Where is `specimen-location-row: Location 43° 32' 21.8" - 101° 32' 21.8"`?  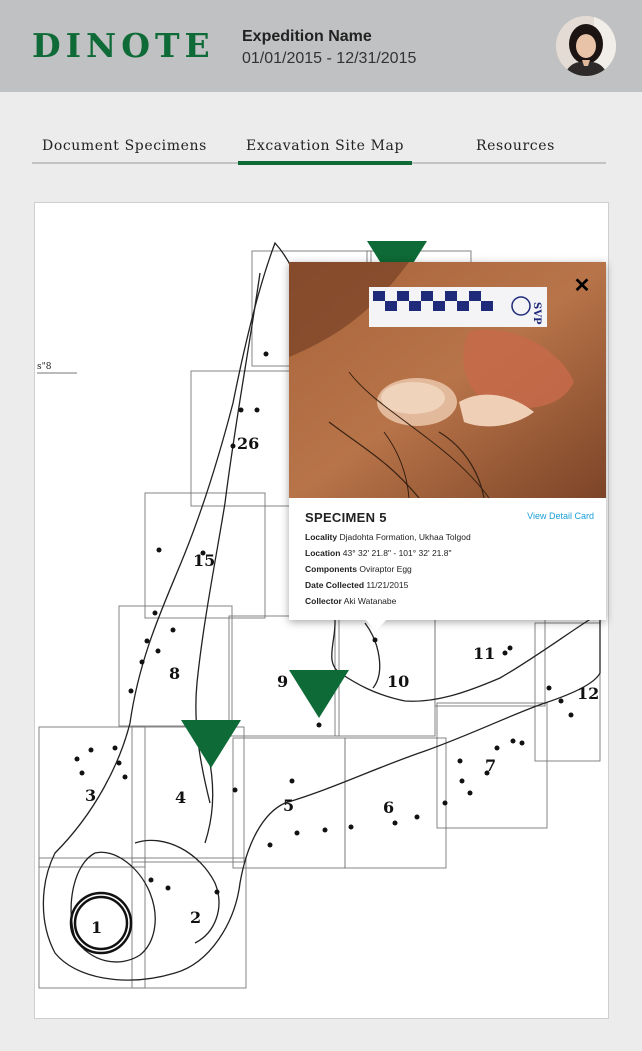
specimen-location-row: Location 43° 32' 21.8" - 101° 32' 21.8" is located at coordinates (378, 553).